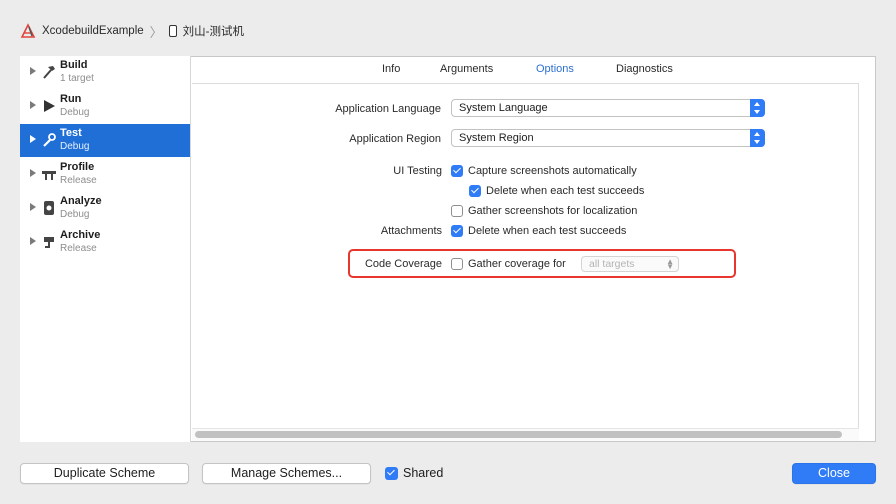 This screenshot has height=504, width=896. Describe the element at coordinates (71, 99) in the screenshot. I see `sidebar-item-label: Run` at that location.